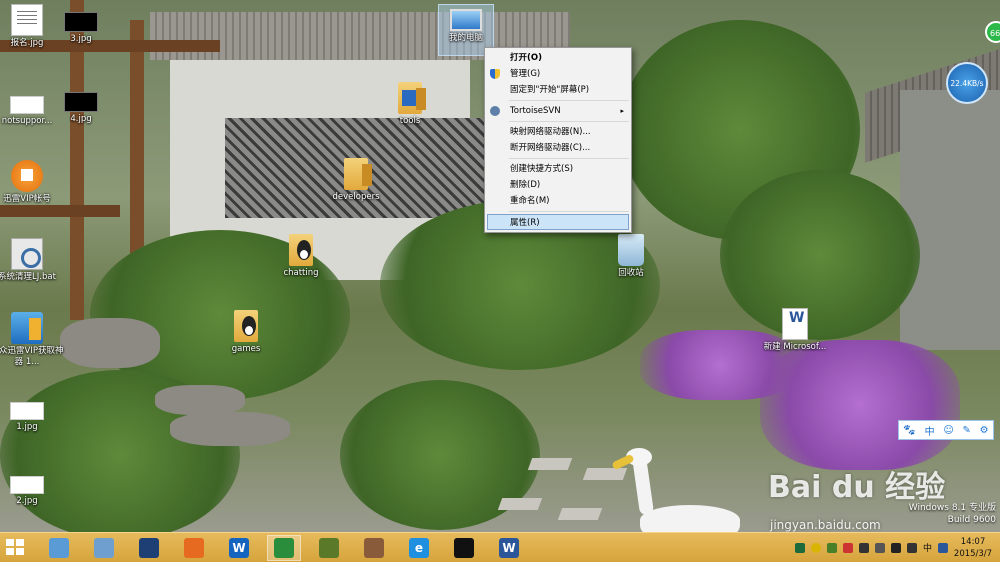  What do you see at coordinates (137, 150) in the screenshot?
I see `wallpaper-post` at bounding box center [137, 150].